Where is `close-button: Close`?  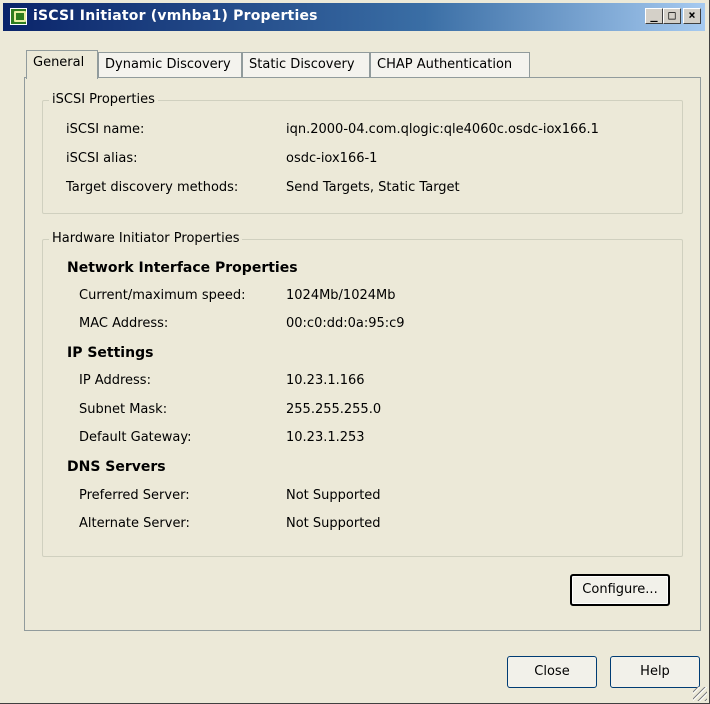 close-button: Close is located at coordinates (552, 672).